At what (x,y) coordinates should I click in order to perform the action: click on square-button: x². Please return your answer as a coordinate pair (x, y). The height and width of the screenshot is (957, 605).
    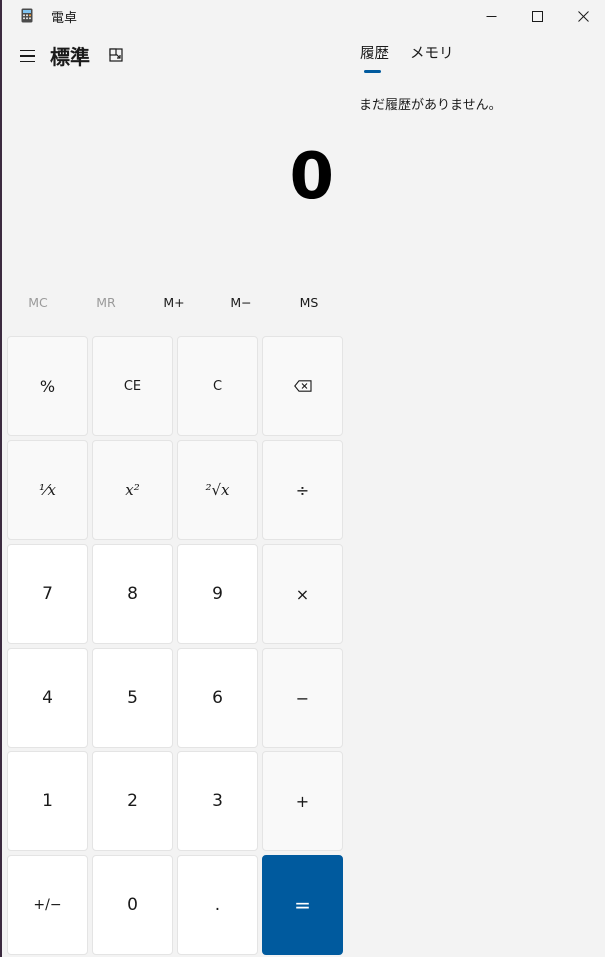
    Looking at the image, I should click on (132, 490).